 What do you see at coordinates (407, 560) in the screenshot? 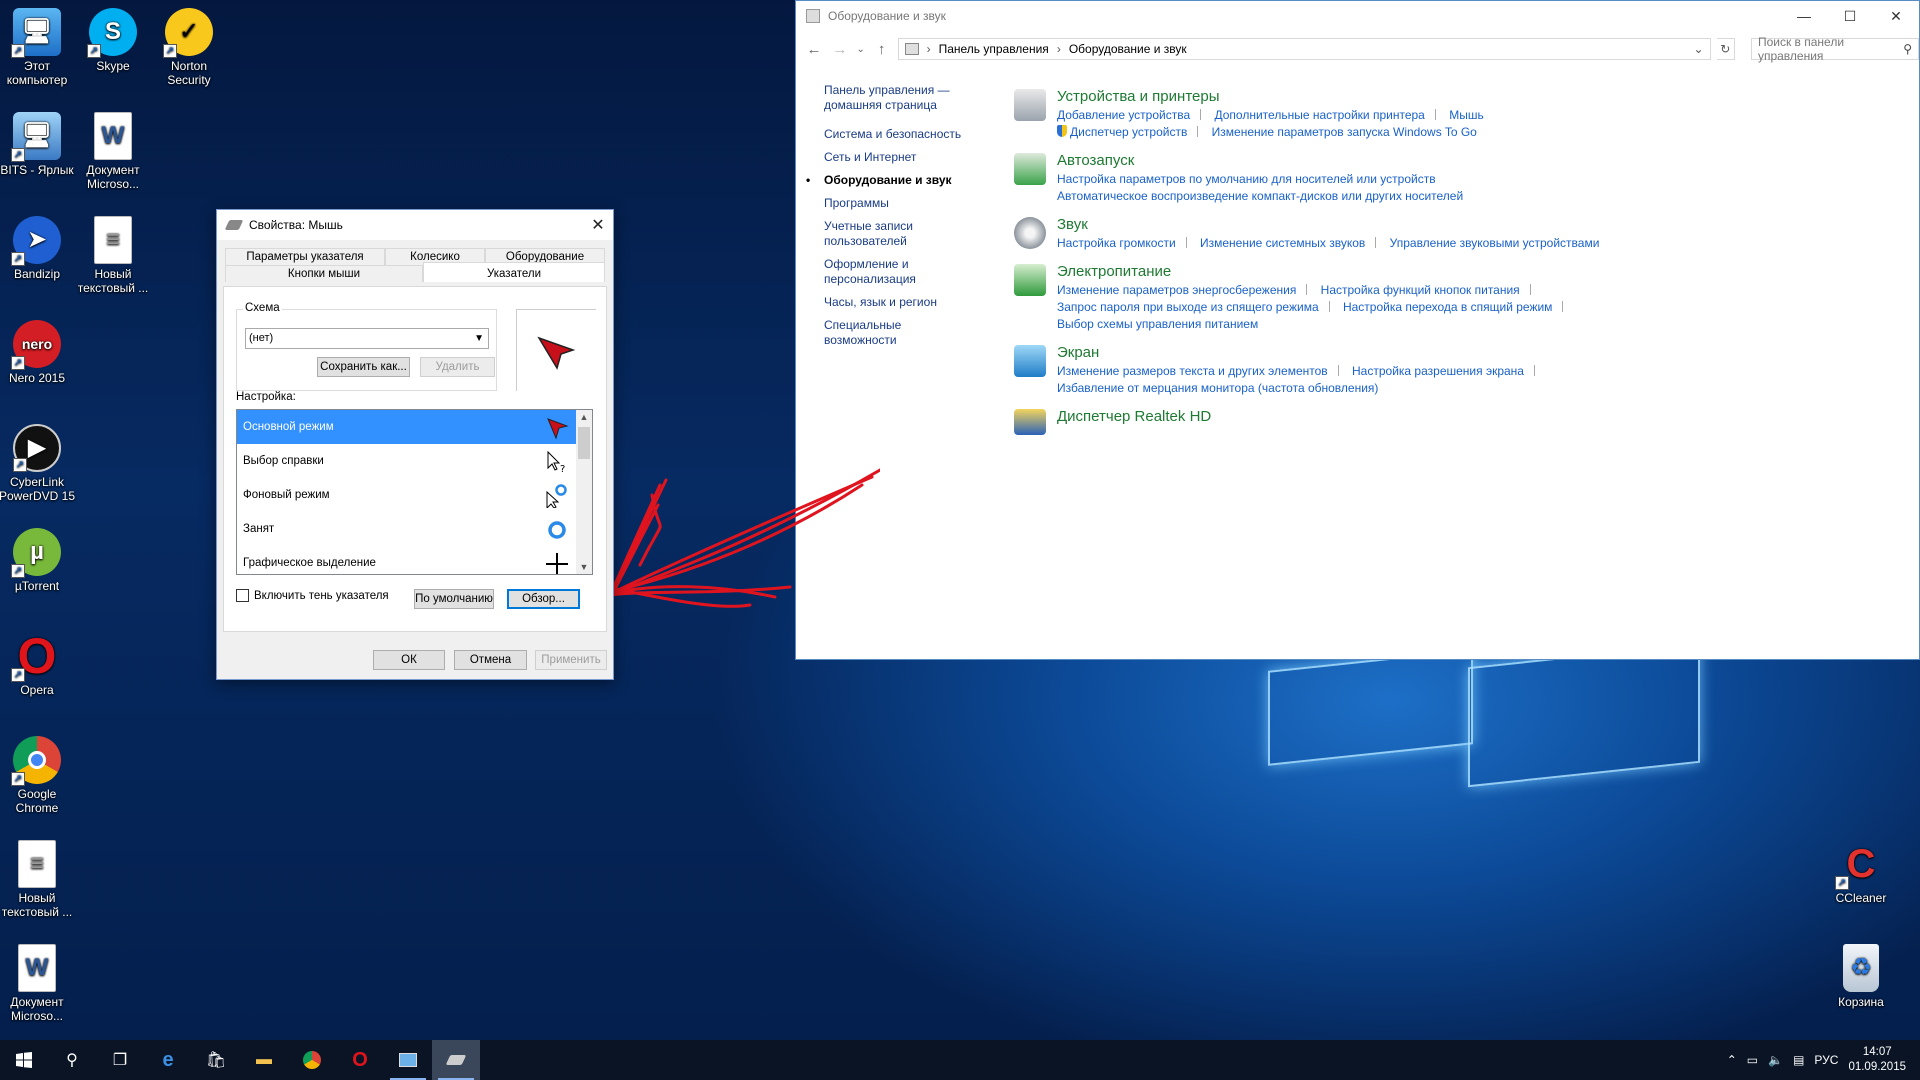
I see `list-item: Графическое выделение` at bounding box center [407, 560].